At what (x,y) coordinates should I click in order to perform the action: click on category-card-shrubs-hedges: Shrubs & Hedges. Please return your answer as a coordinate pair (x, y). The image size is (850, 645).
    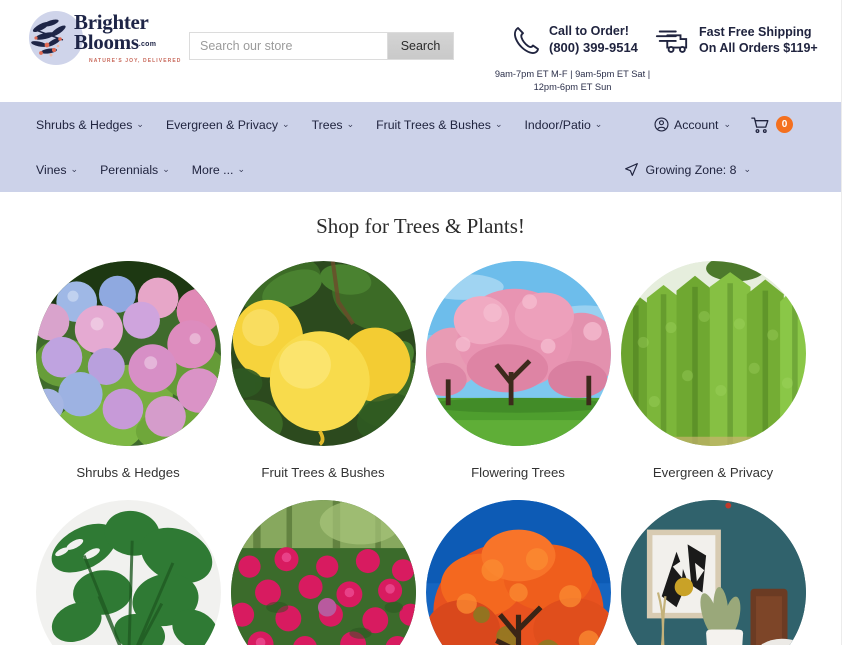
    Looking at the image, I should click on (128, 370).